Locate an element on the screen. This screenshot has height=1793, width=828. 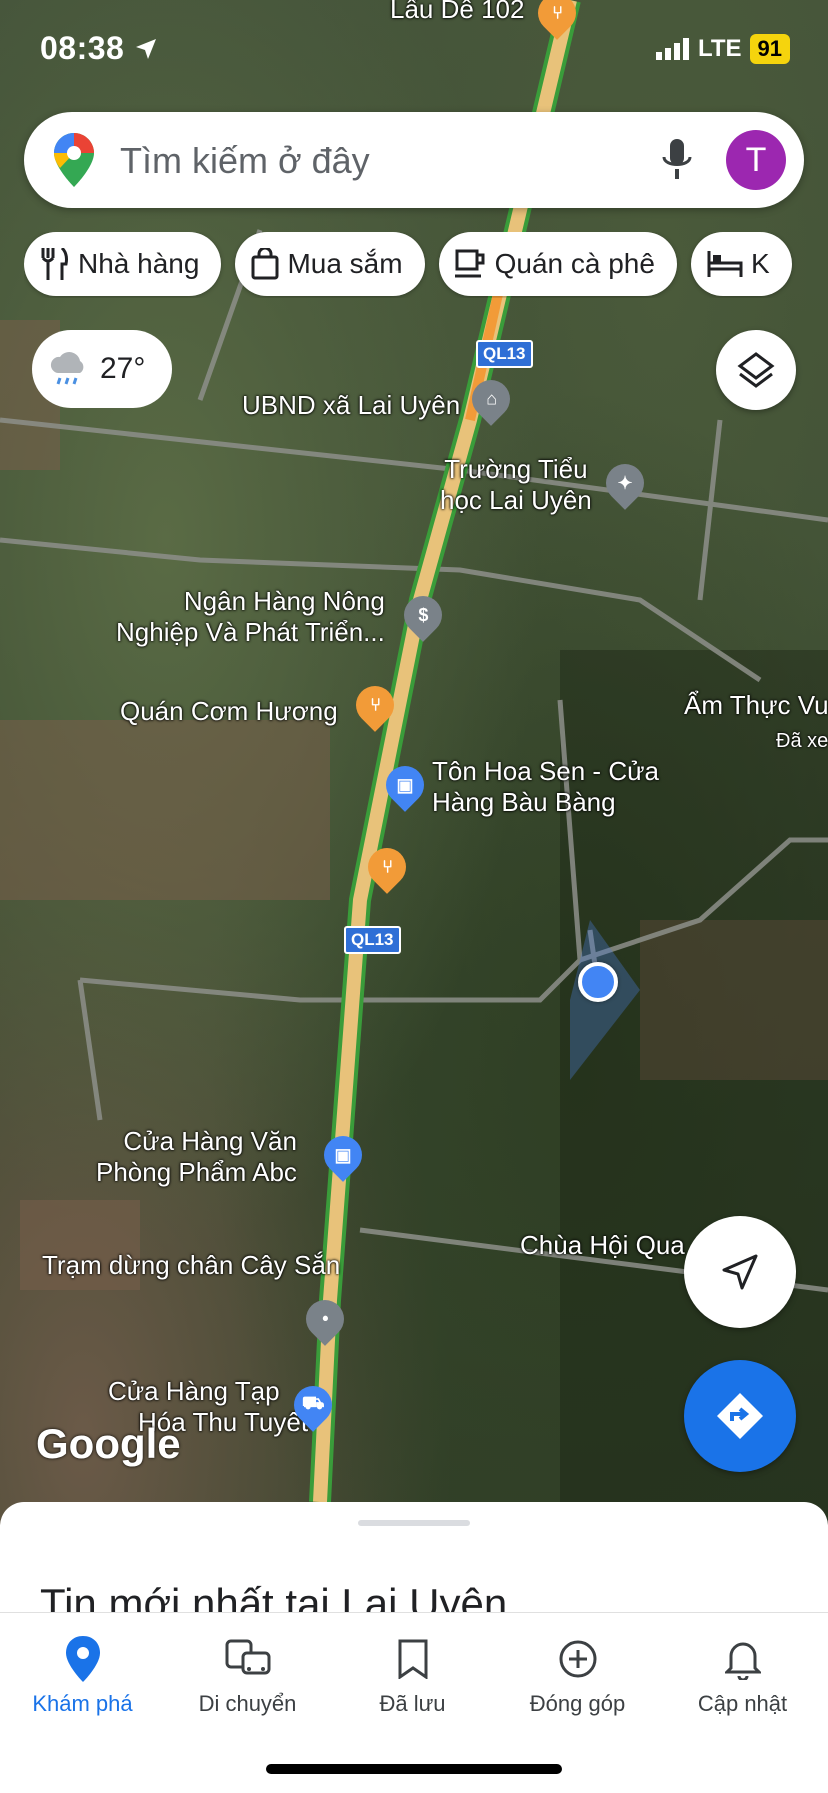
directions-icon is located at coordinates (740, 1416).